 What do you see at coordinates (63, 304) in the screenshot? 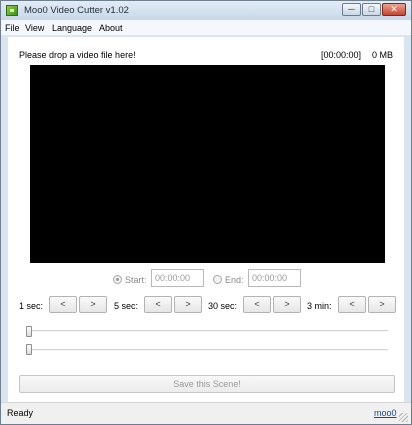
I see `seek-1sec-back-button: <` at bounding box center [63, 304].